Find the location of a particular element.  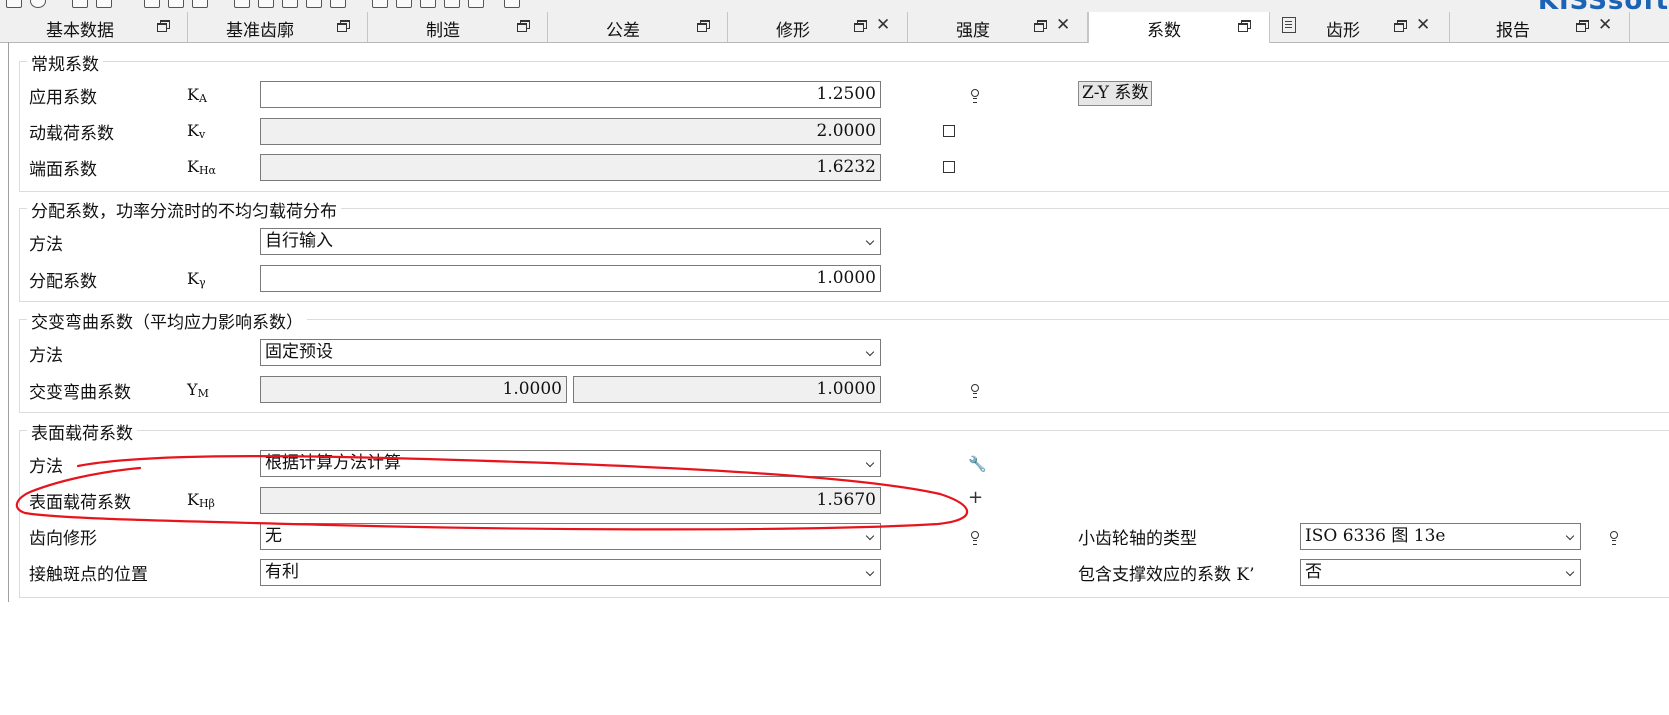

tab-manufacturing: 制造 is located at coordinates (458, 27).